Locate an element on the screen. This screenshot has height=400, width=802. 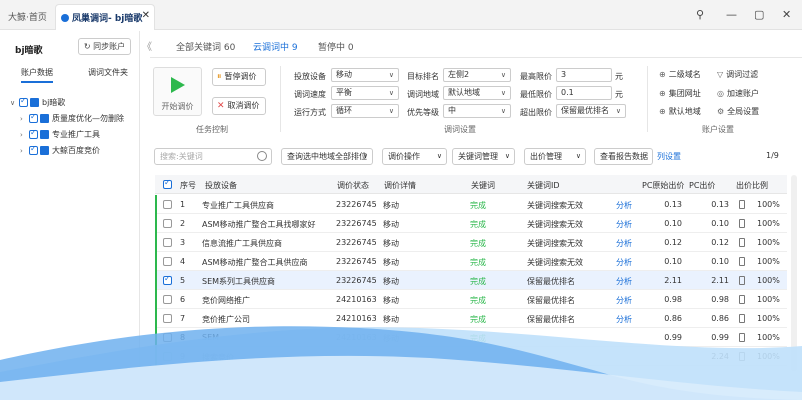
minimize-icon: — is located at coordinates (731, 14).